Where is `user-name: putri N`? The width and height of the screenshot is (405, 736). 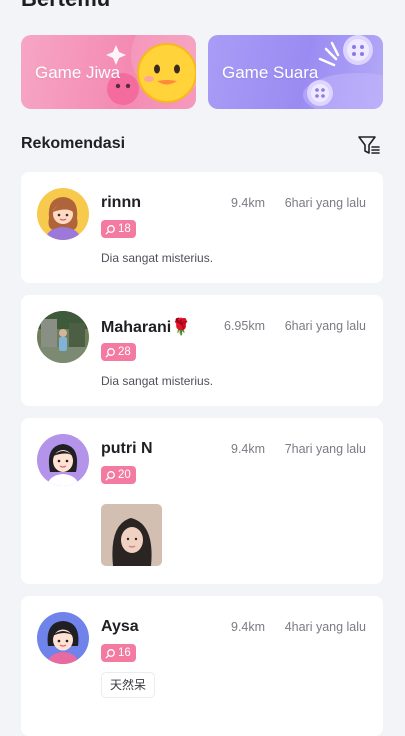
user-name: putri N is located at coordinates (127, 448).